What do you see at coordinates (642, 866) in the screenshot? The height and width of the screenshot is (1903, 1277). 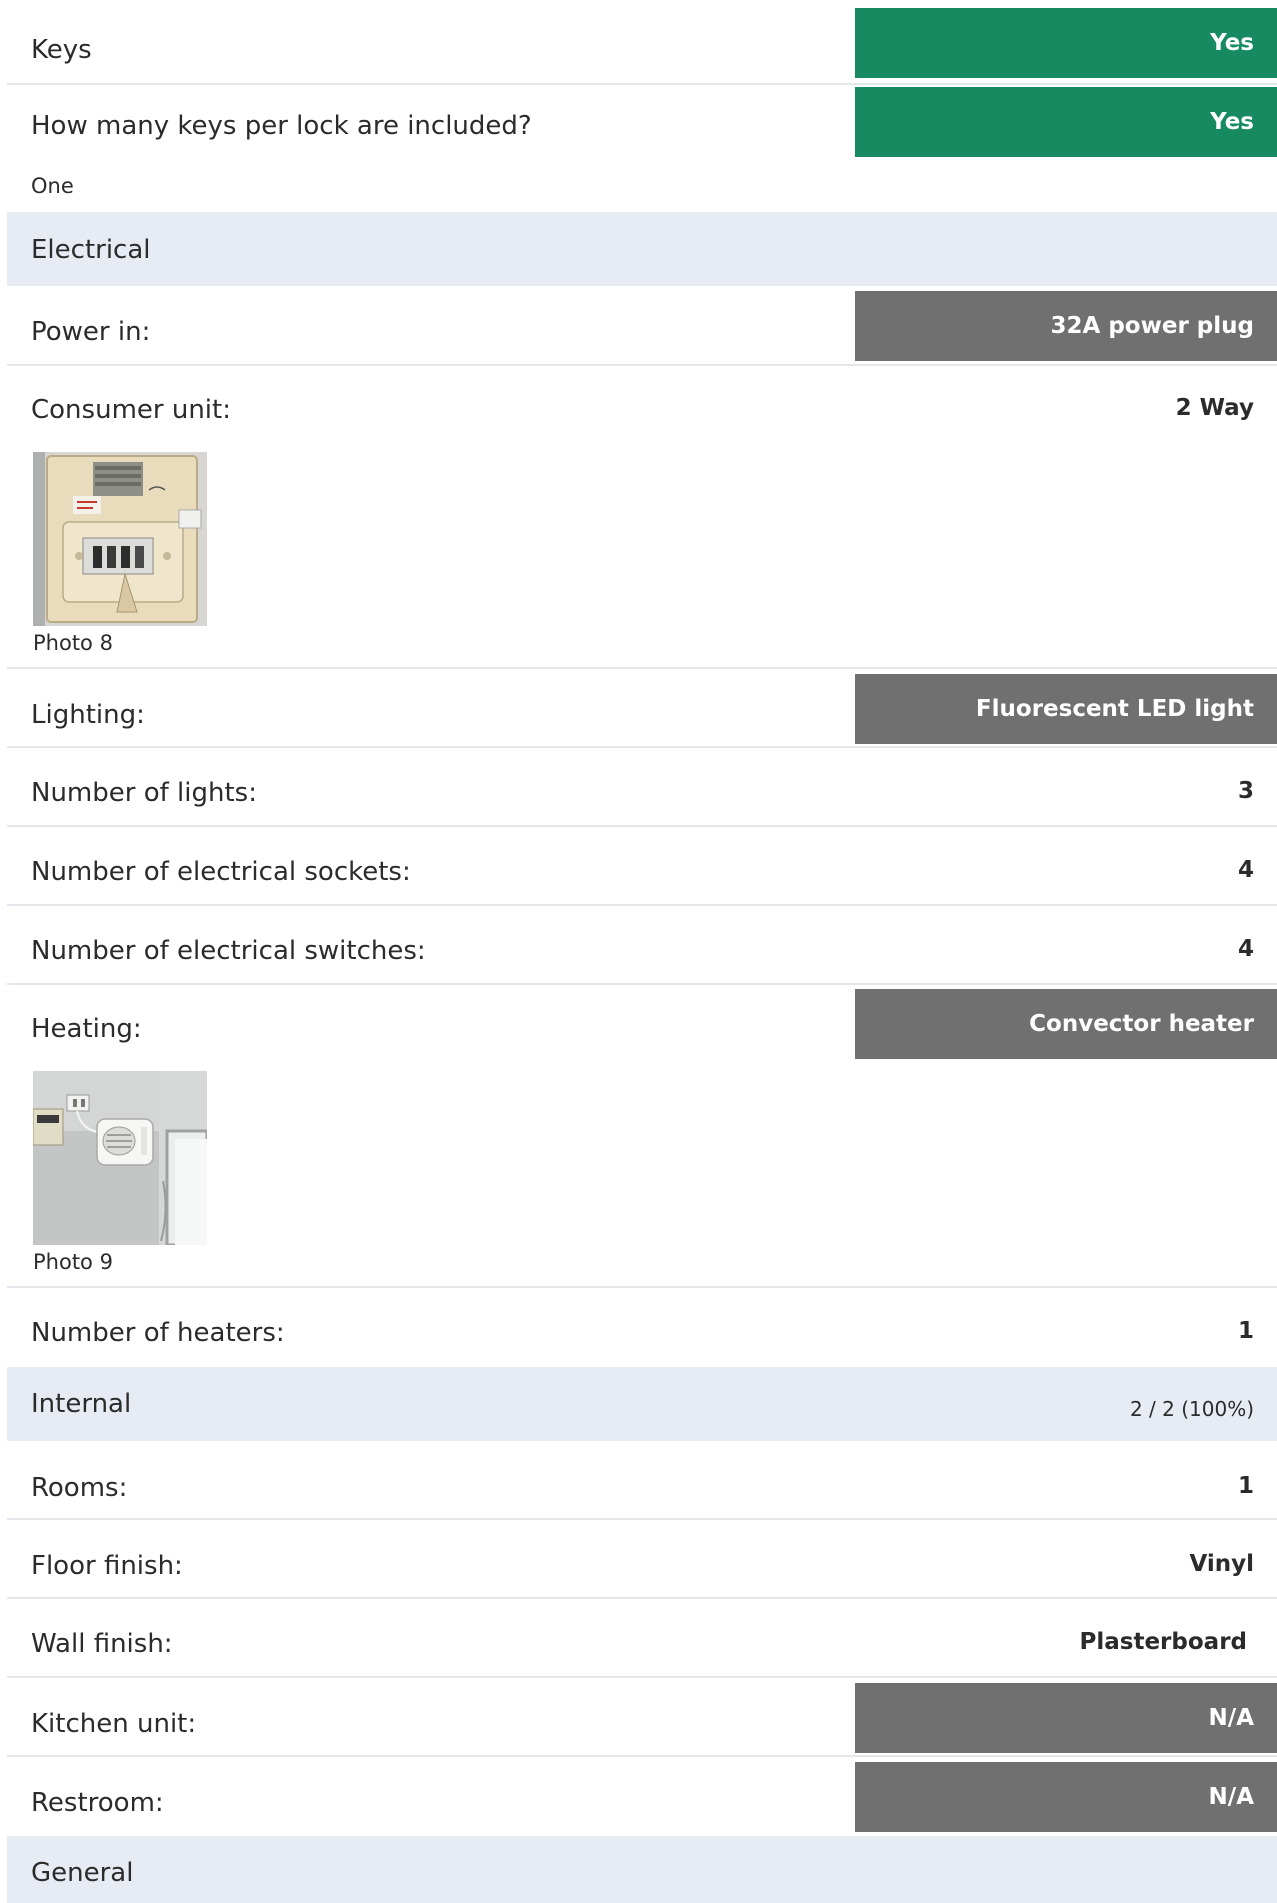 I see `row-number-of-sockets: Number of electrical sockets: 4` at bounding box center [642, 866].